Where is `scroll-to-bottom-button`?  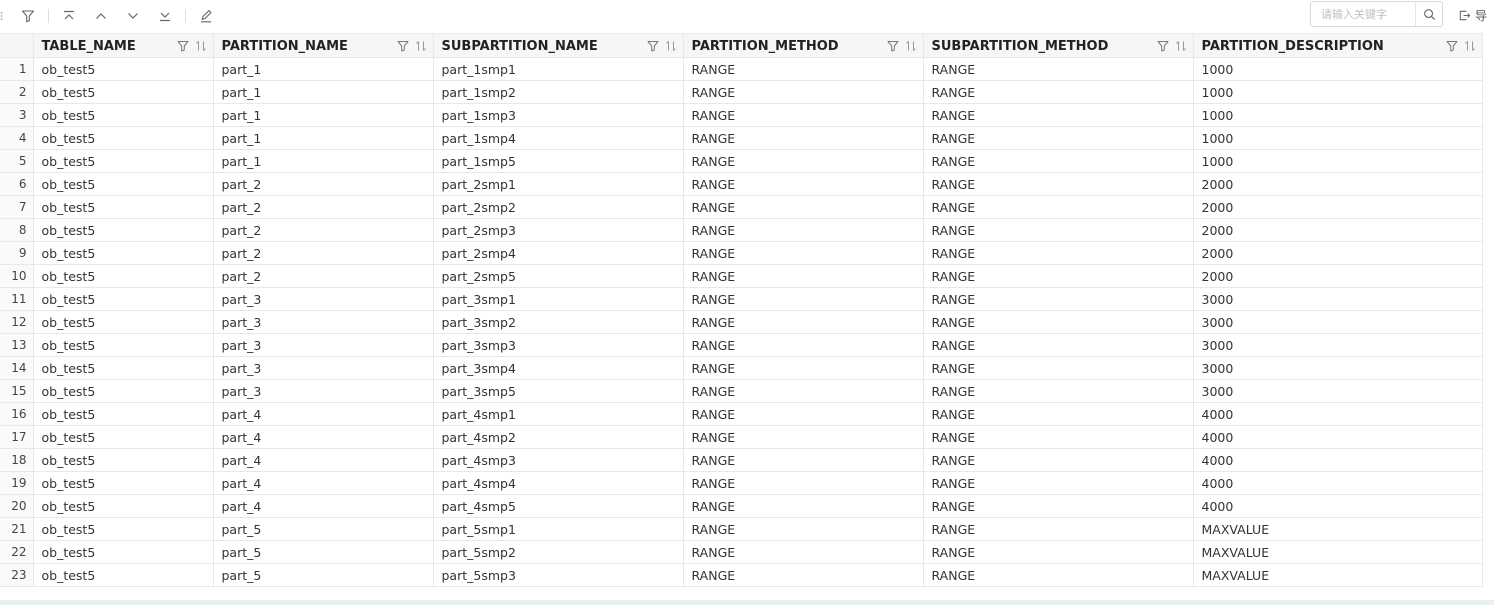
scroll-to-bottom-button is located at coordinates (165, 16).